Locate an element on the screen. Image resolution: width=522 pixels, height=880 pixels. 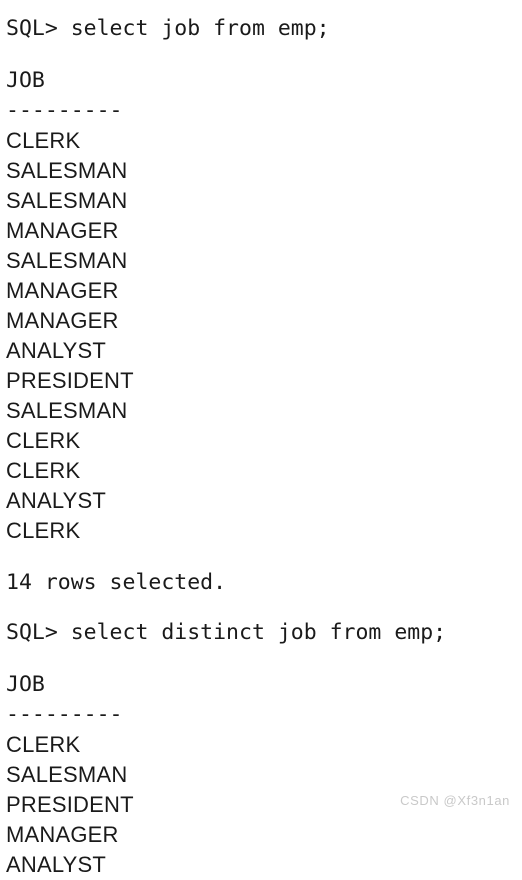
result-column-header-2: JOB is located at coordinates (25, 684).